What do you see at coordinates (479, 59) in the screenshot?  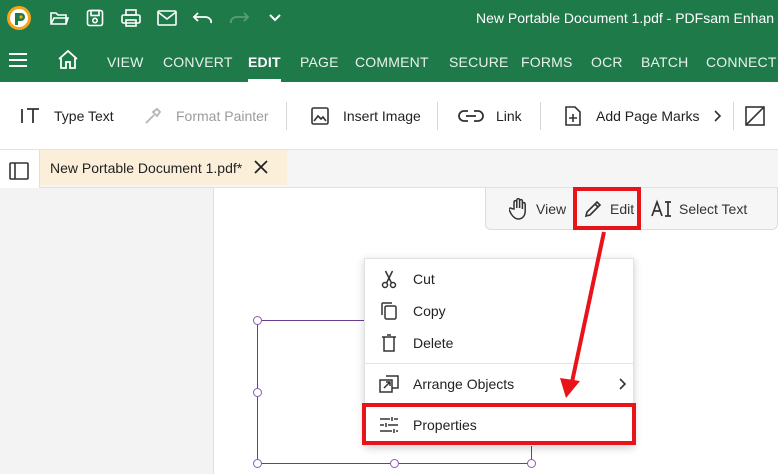 I see `menu-secure: SECURE` at bounding box center [479, 59].